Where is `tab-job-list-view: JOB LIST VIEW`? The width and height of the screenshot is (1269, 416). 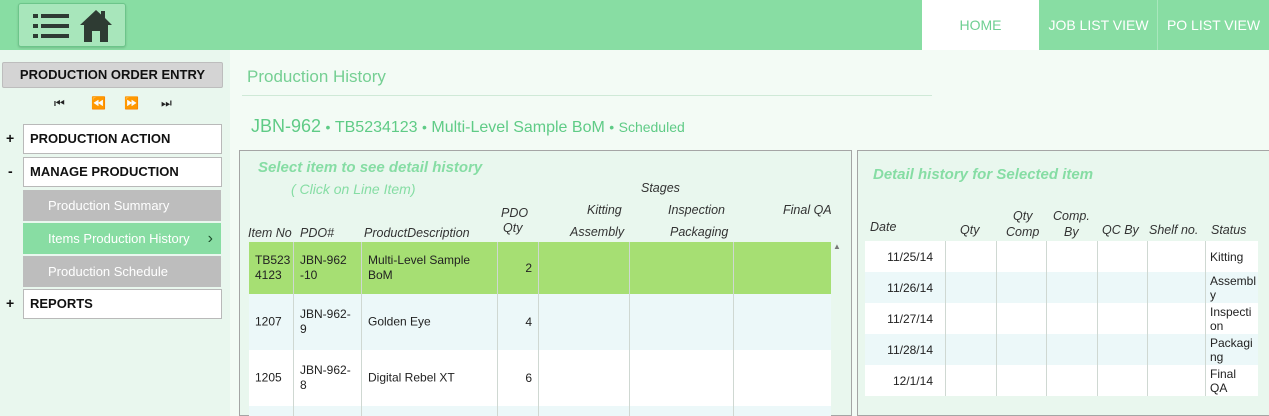
tab-job-list-view: JOB LIST VIEW is located at coordinates (1098, 25).